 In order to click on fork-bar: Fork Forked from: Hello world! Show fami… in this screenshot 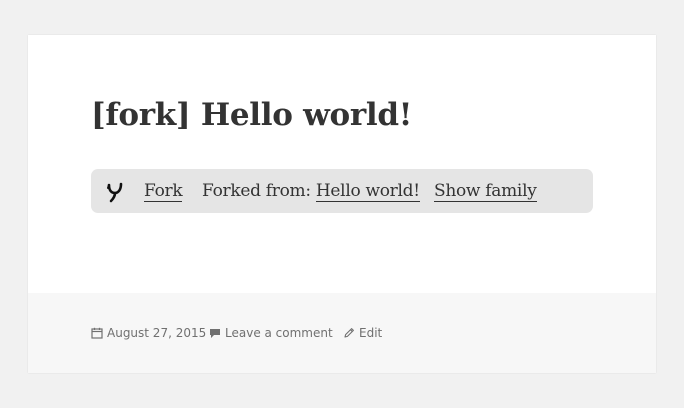, I will do `click(342, 191)`.